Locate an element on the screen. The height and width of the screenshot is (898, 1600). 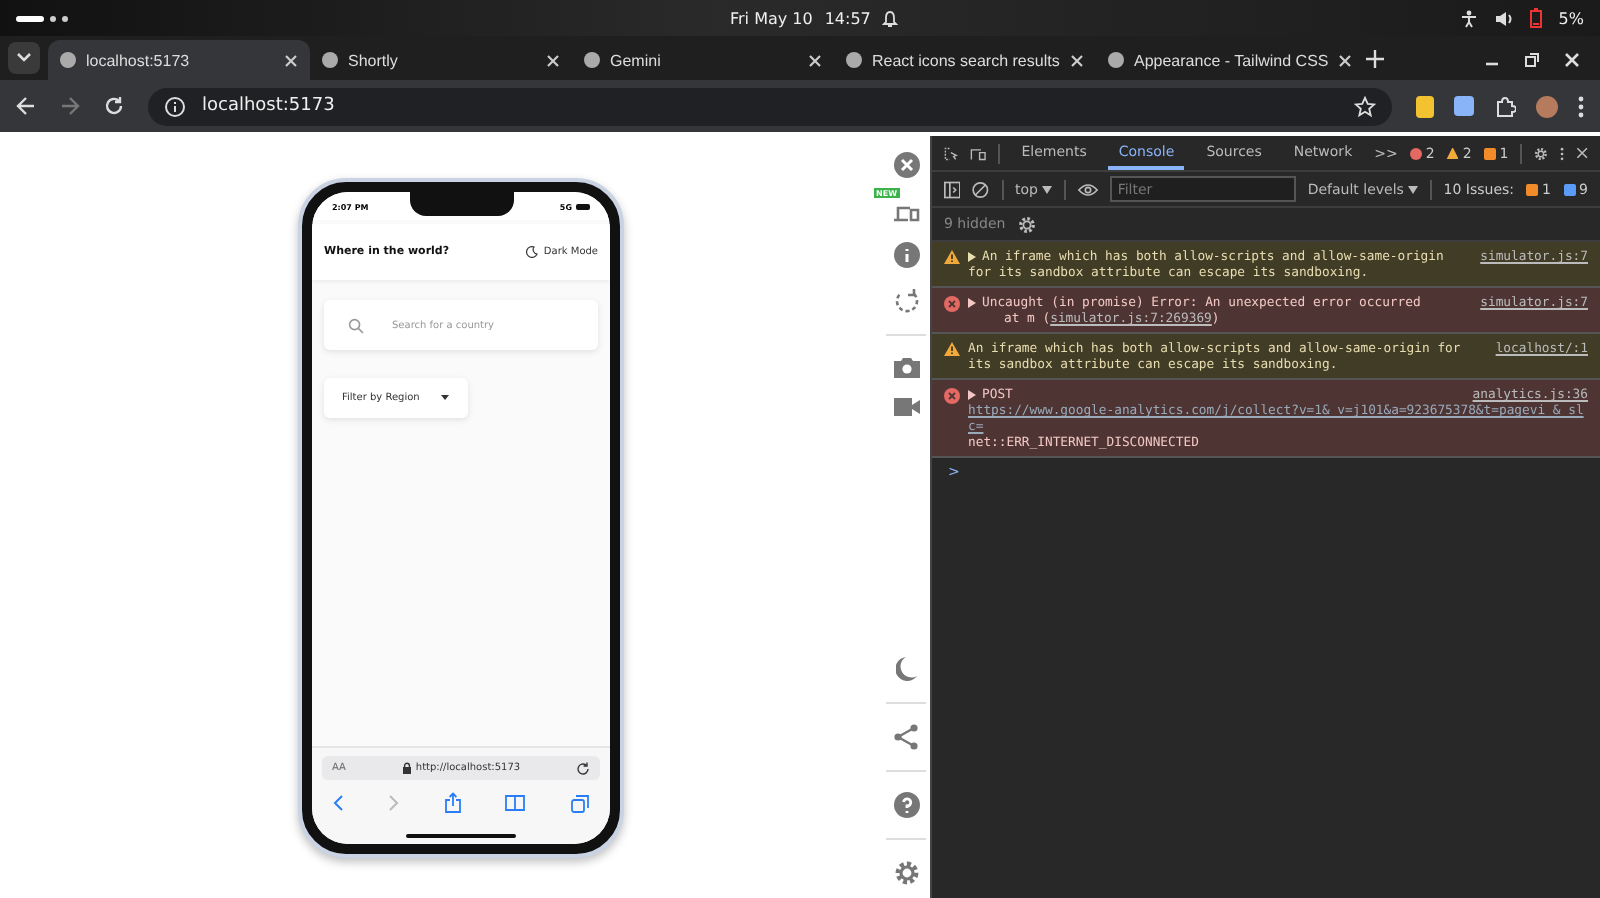
accessibility-icon is located at coordinates (1469, 18).